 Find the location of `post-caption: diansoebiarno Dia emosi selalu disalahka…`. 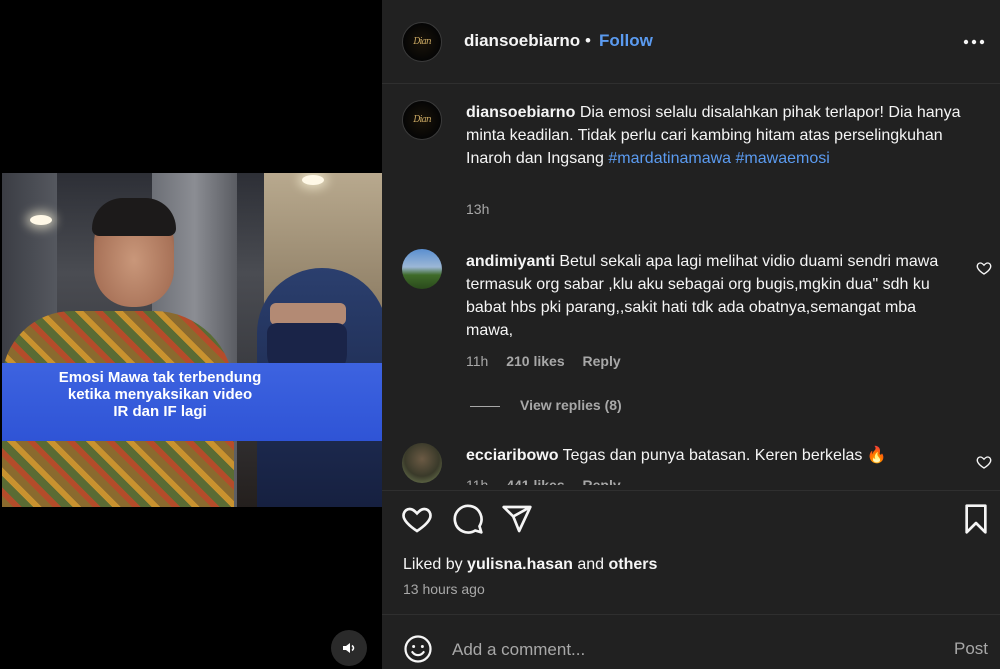

post-caption: diansoebiarno Dia emosi selalu disalahka… is located at coordinates (716, 135).